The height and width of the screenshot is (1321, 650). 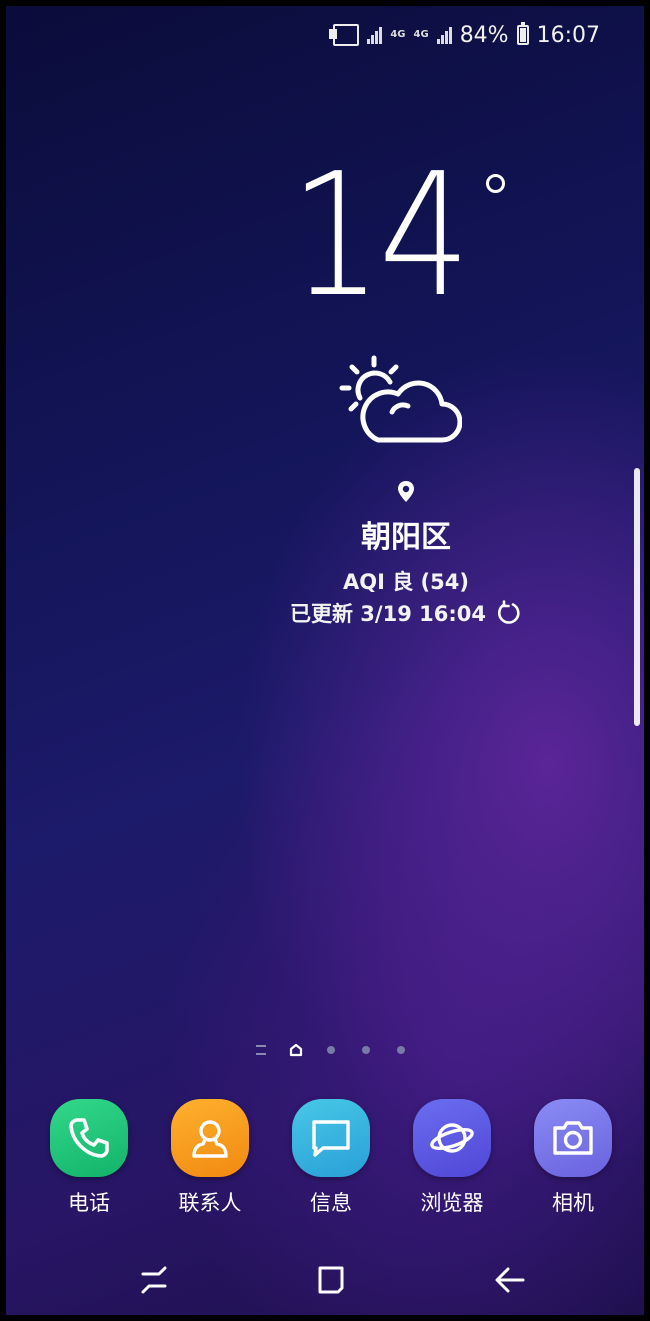 I want to click on location-name: 朝阳区, so click(x=406, y=537).